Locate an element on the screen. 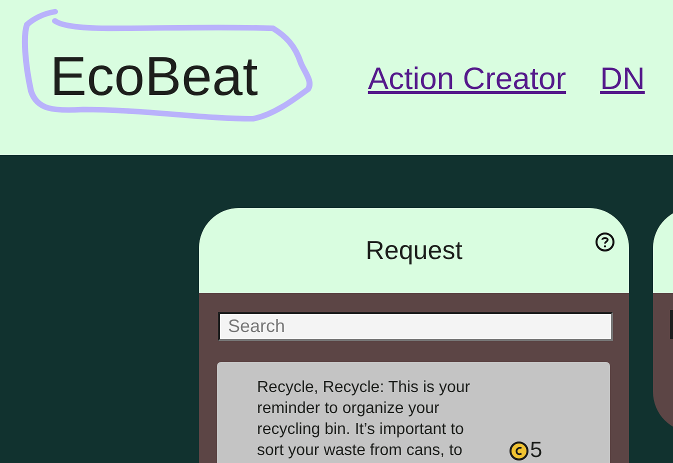 The image size is (673, 463). search-field: Search is located at coordinates (415, 326).